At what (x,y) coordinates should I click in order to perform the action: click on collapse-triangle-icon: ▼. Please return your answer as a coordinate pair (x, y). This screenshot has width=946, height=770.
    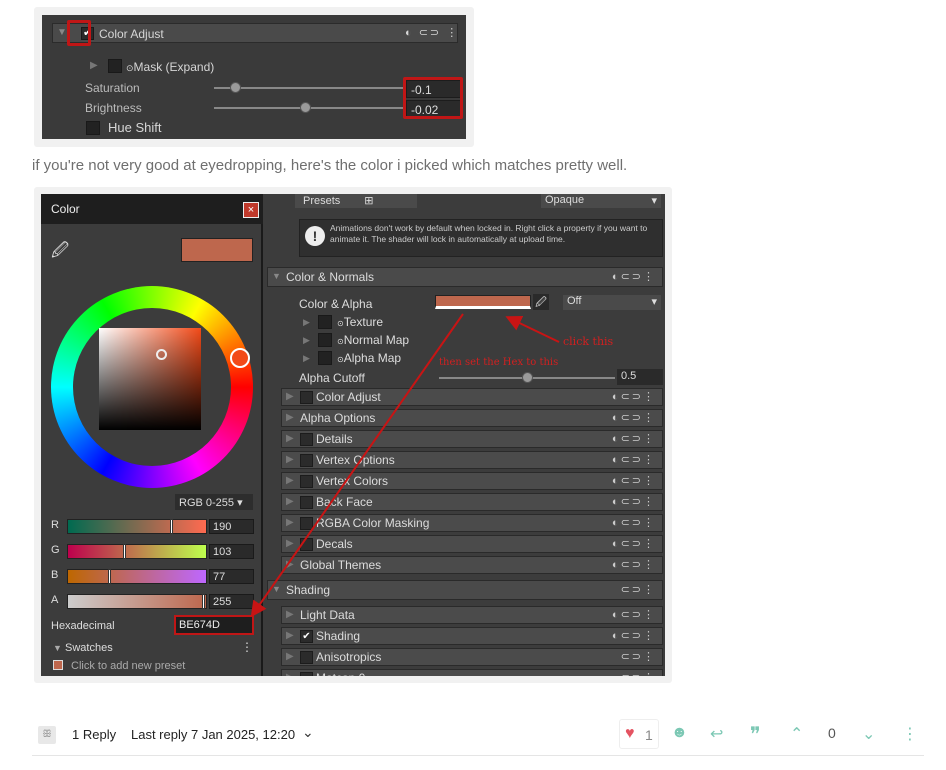
    Looking at the image, I should click on (62, 32).